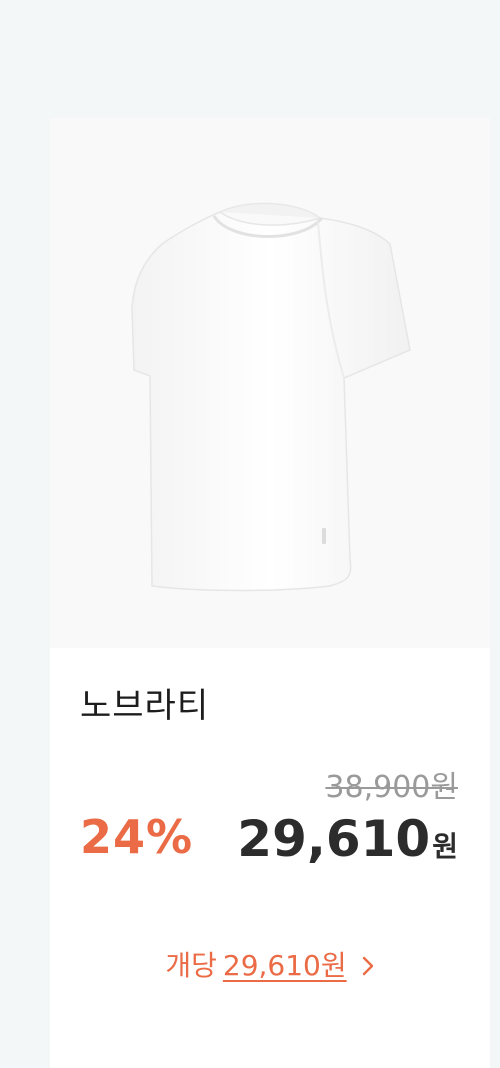 The image size is (500, 1068). What do you see at coordinates (334, 839) in the screenshot?
I see `final-price-amount: 29,610` at bounding box center [334, 839].